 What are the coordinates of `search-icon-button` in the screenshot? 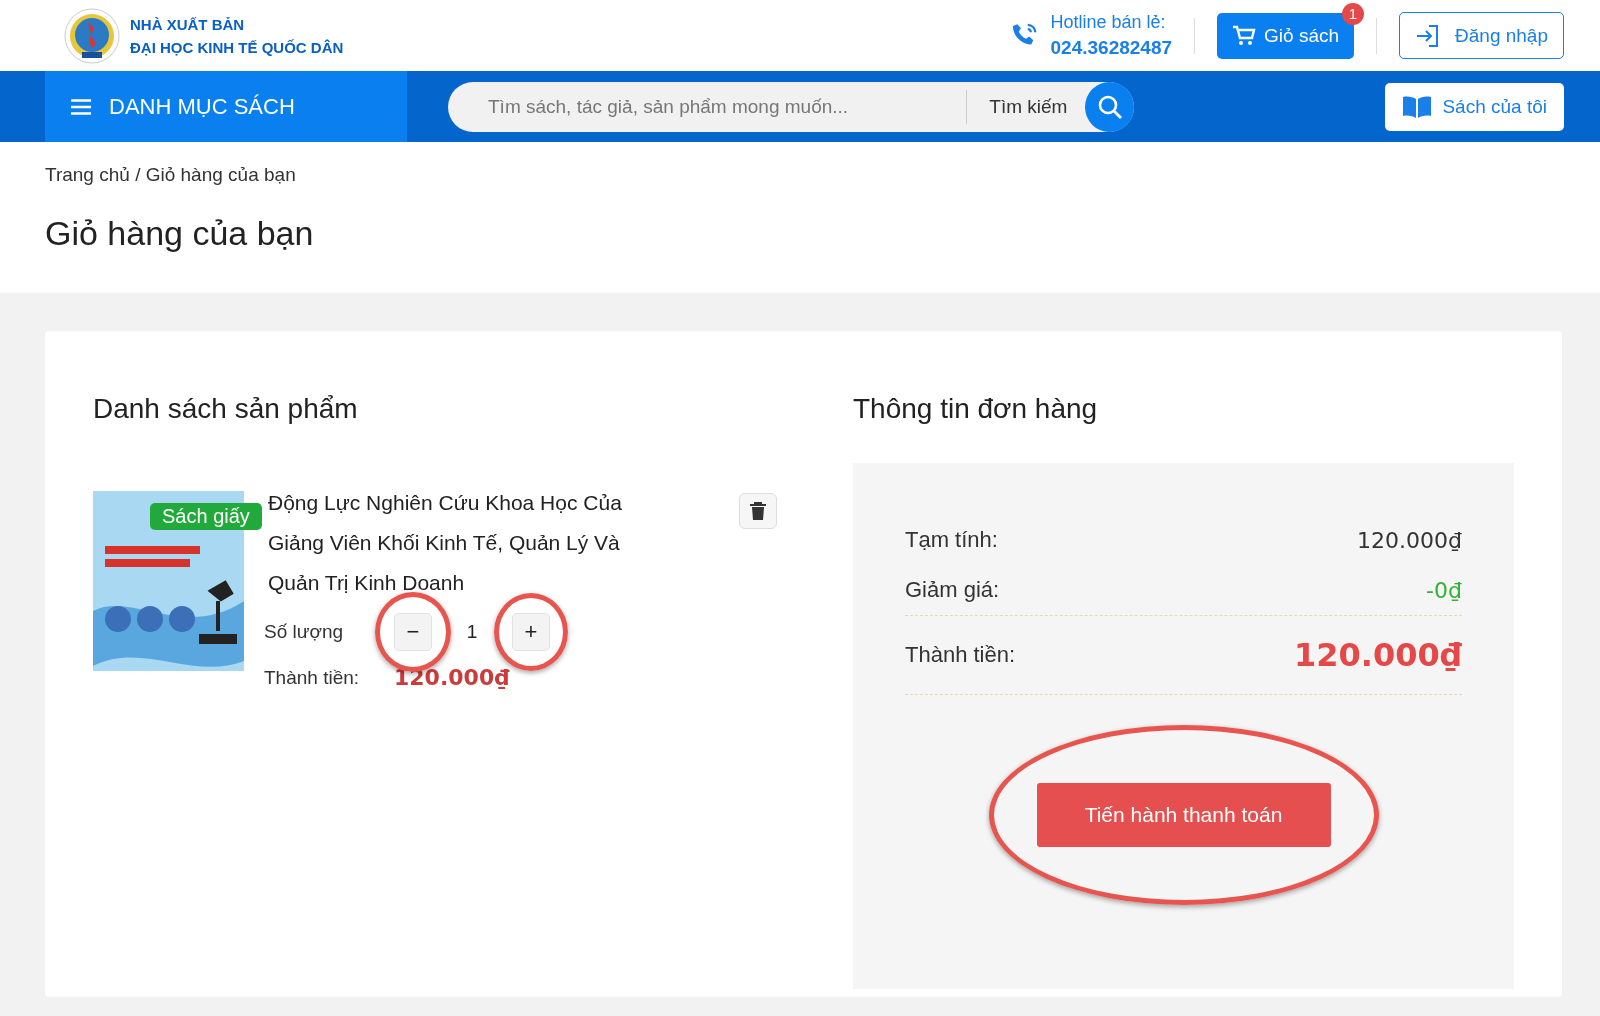 It's located at (1109, 106).